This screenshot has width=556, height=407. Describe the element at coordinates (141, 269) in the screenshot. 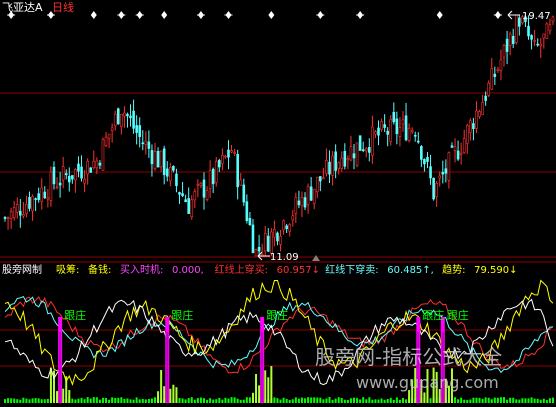

I see `indicator-item-label: 买入时机:` at that location.